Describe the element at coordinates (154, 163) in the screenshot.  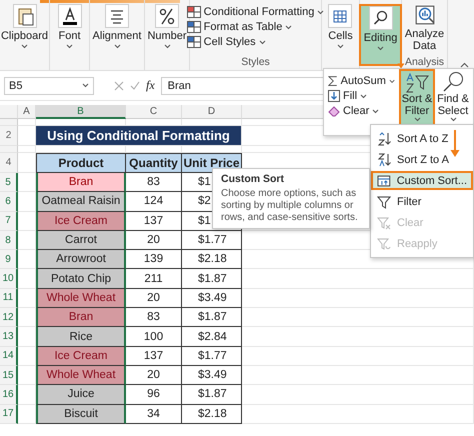
I see `header-cell: Quantity` at that location.